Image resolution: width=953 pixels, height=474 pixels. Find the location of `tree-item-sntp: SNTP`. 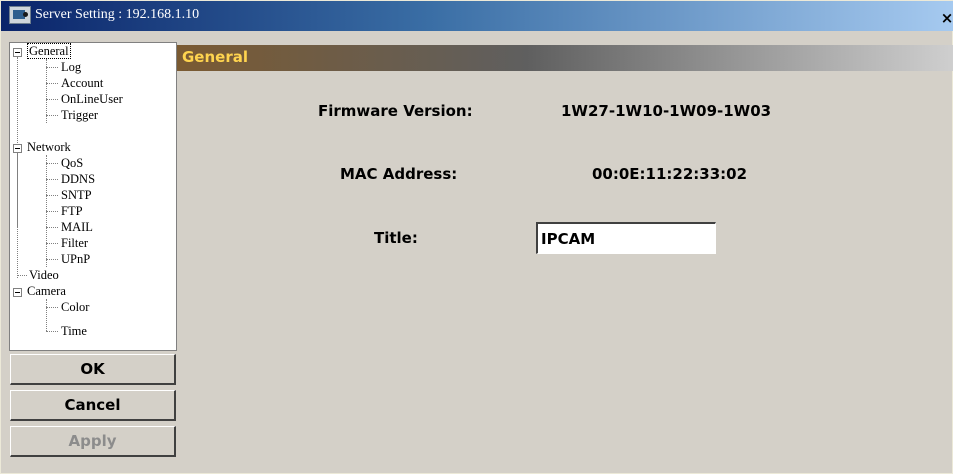

tree-item-sntp: SNTP is located at coordinates (76, 195).